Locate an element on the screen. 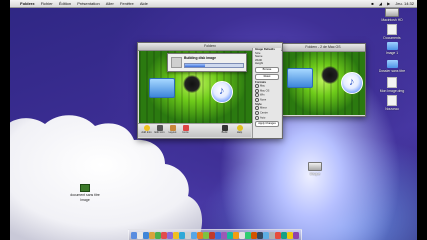  image-file-icon is located at coordinates (85, 188).